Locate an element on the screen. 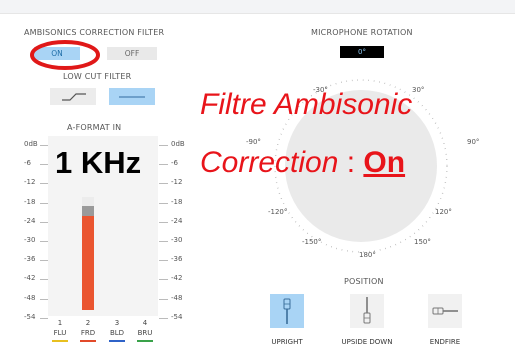 The image size is (515, 352). rotation-tick-p120: 120° is located at coordinates (443, 212).